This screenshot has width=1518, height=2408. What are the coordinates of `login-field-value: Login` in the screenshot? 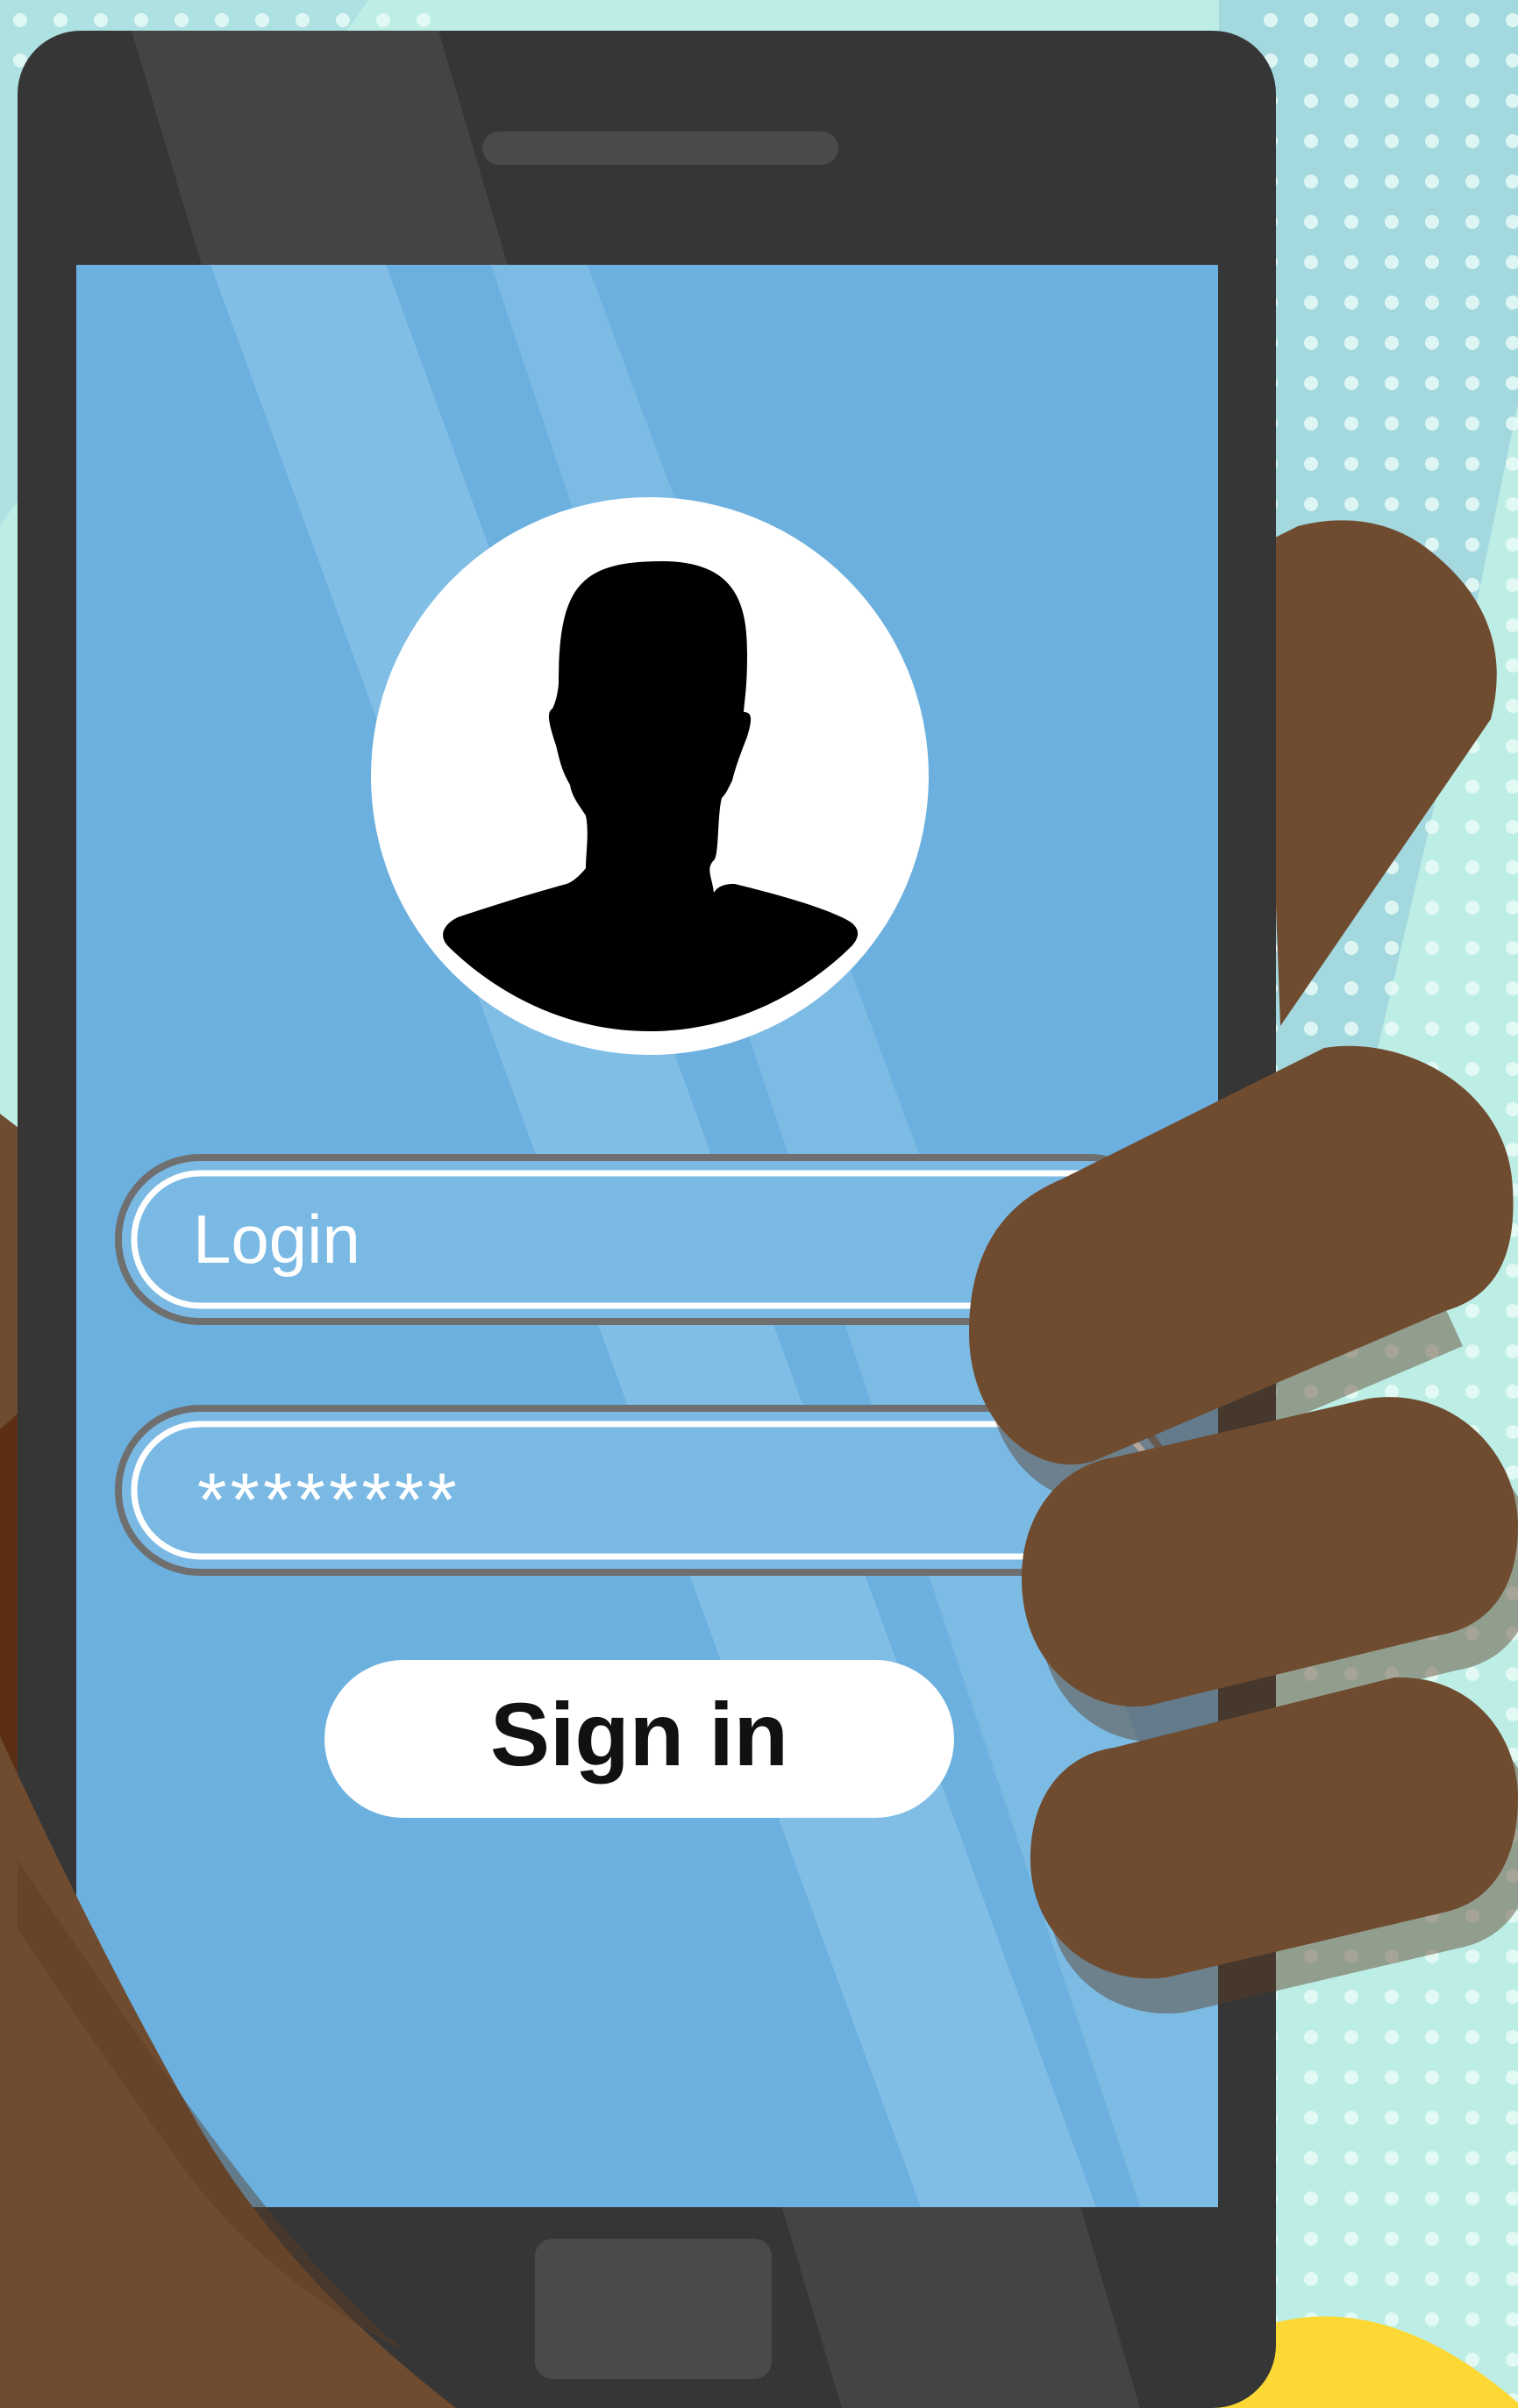 It's located at (277, 1239).